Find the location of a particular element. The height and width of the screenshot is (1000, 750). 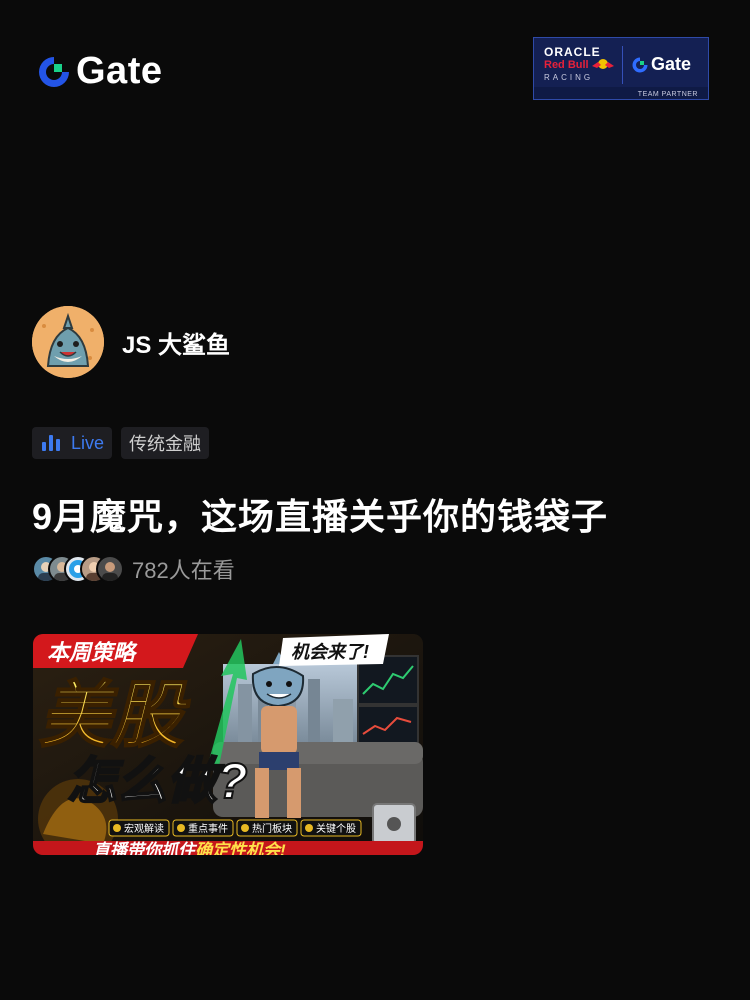

stream-title: 9月魔咒，这场直播关乎你的钱袋子 is located at coordinates (320, 514).